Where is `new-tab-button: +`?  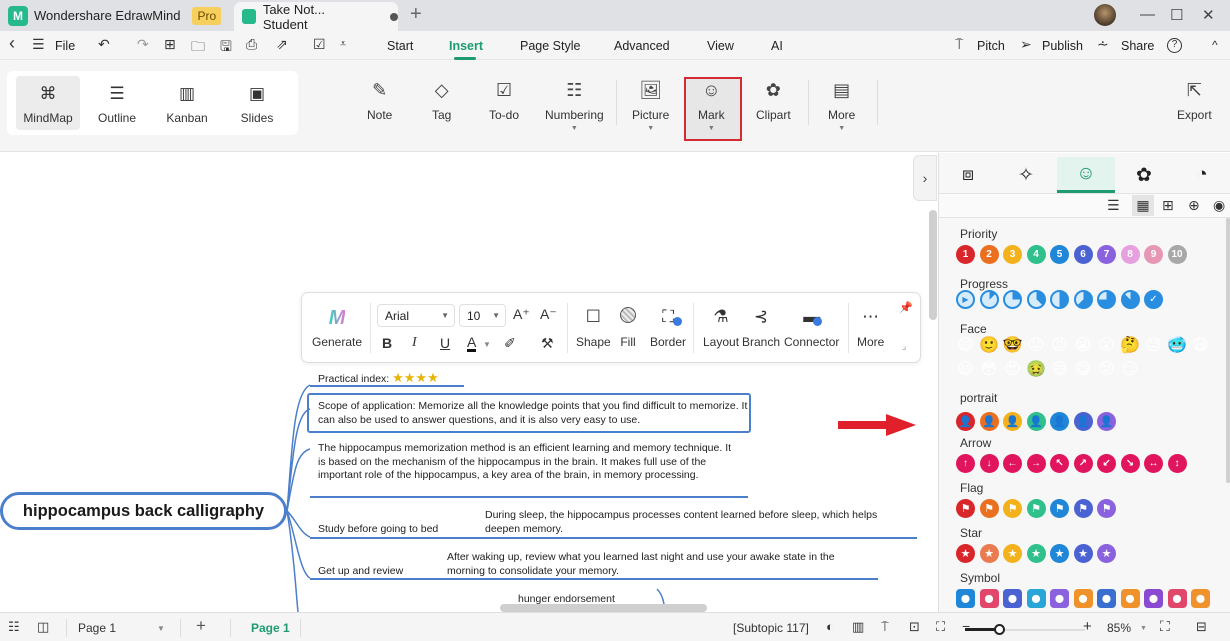
new-tab-button: + is located at coordinates (416, 14).